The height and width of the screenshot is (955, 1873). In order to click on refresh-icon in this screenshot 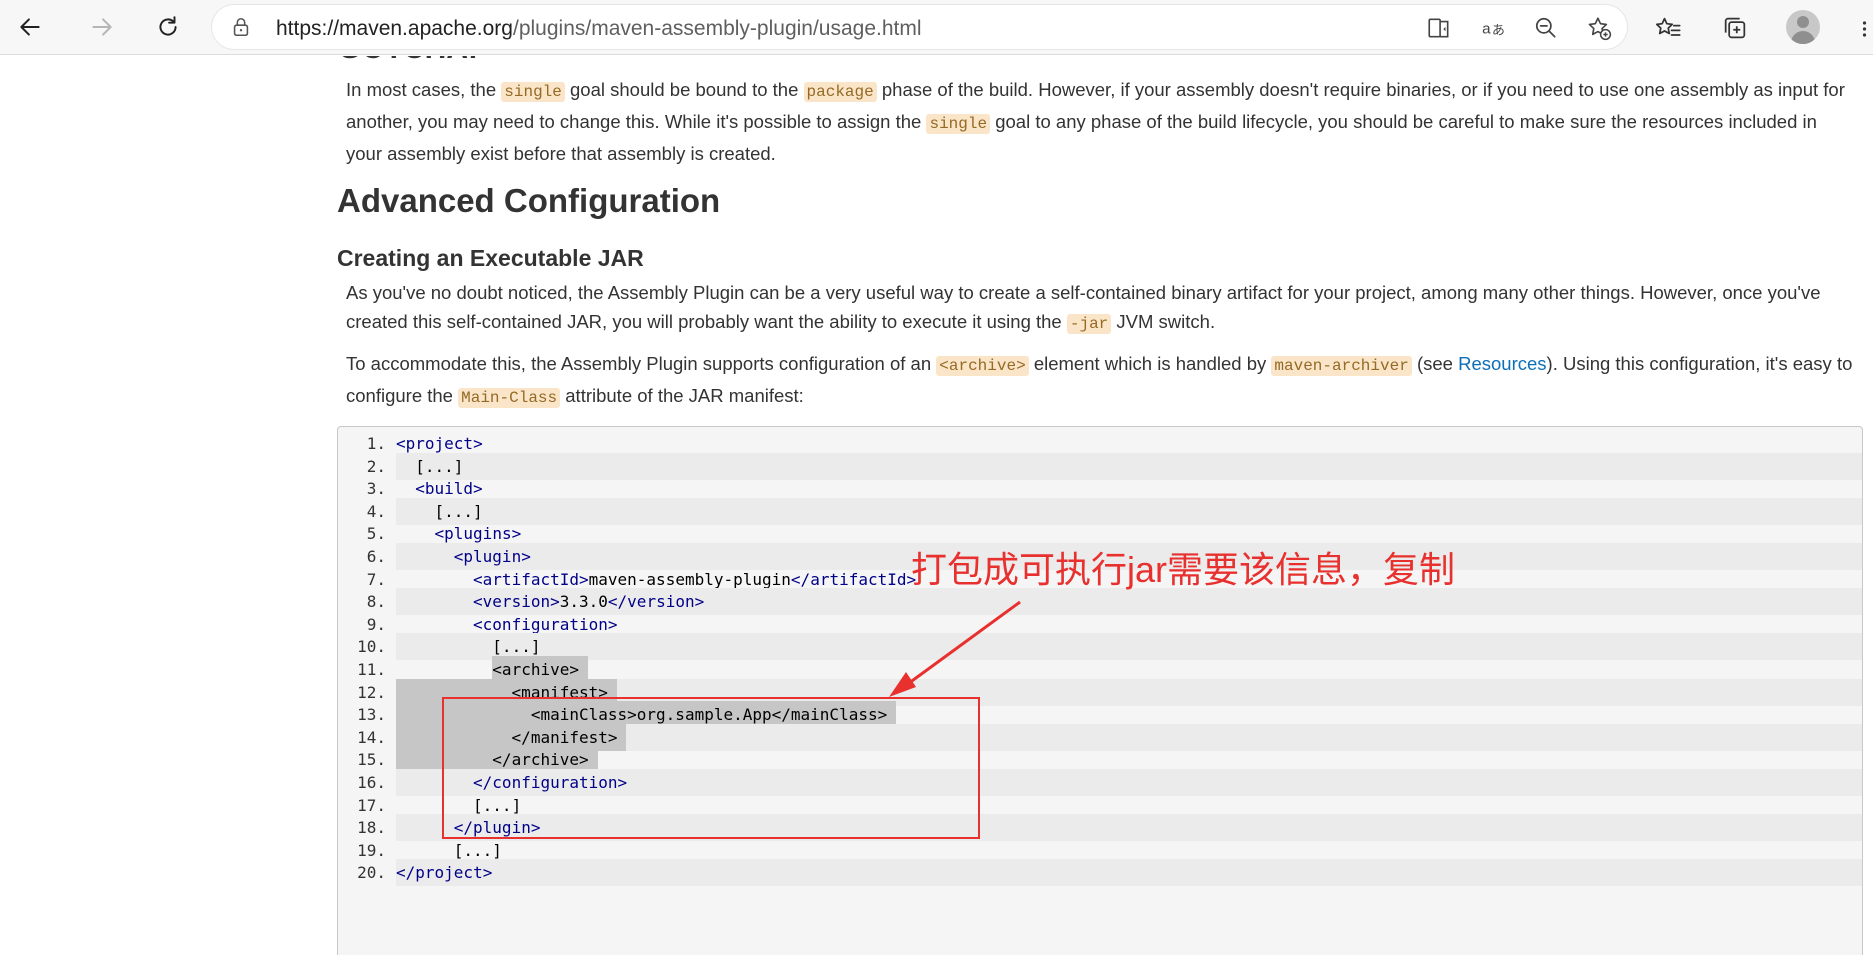, I will do `click(168, 26)`.